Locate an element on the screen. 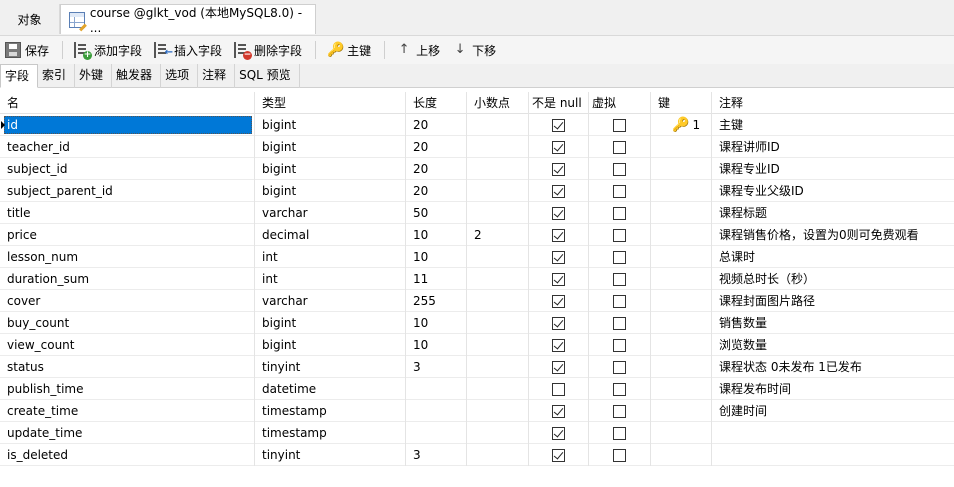 Image resolution: width=954 pixels, height=487 pixels. tab-objects: 对象 is located at coordinates (30, 19).